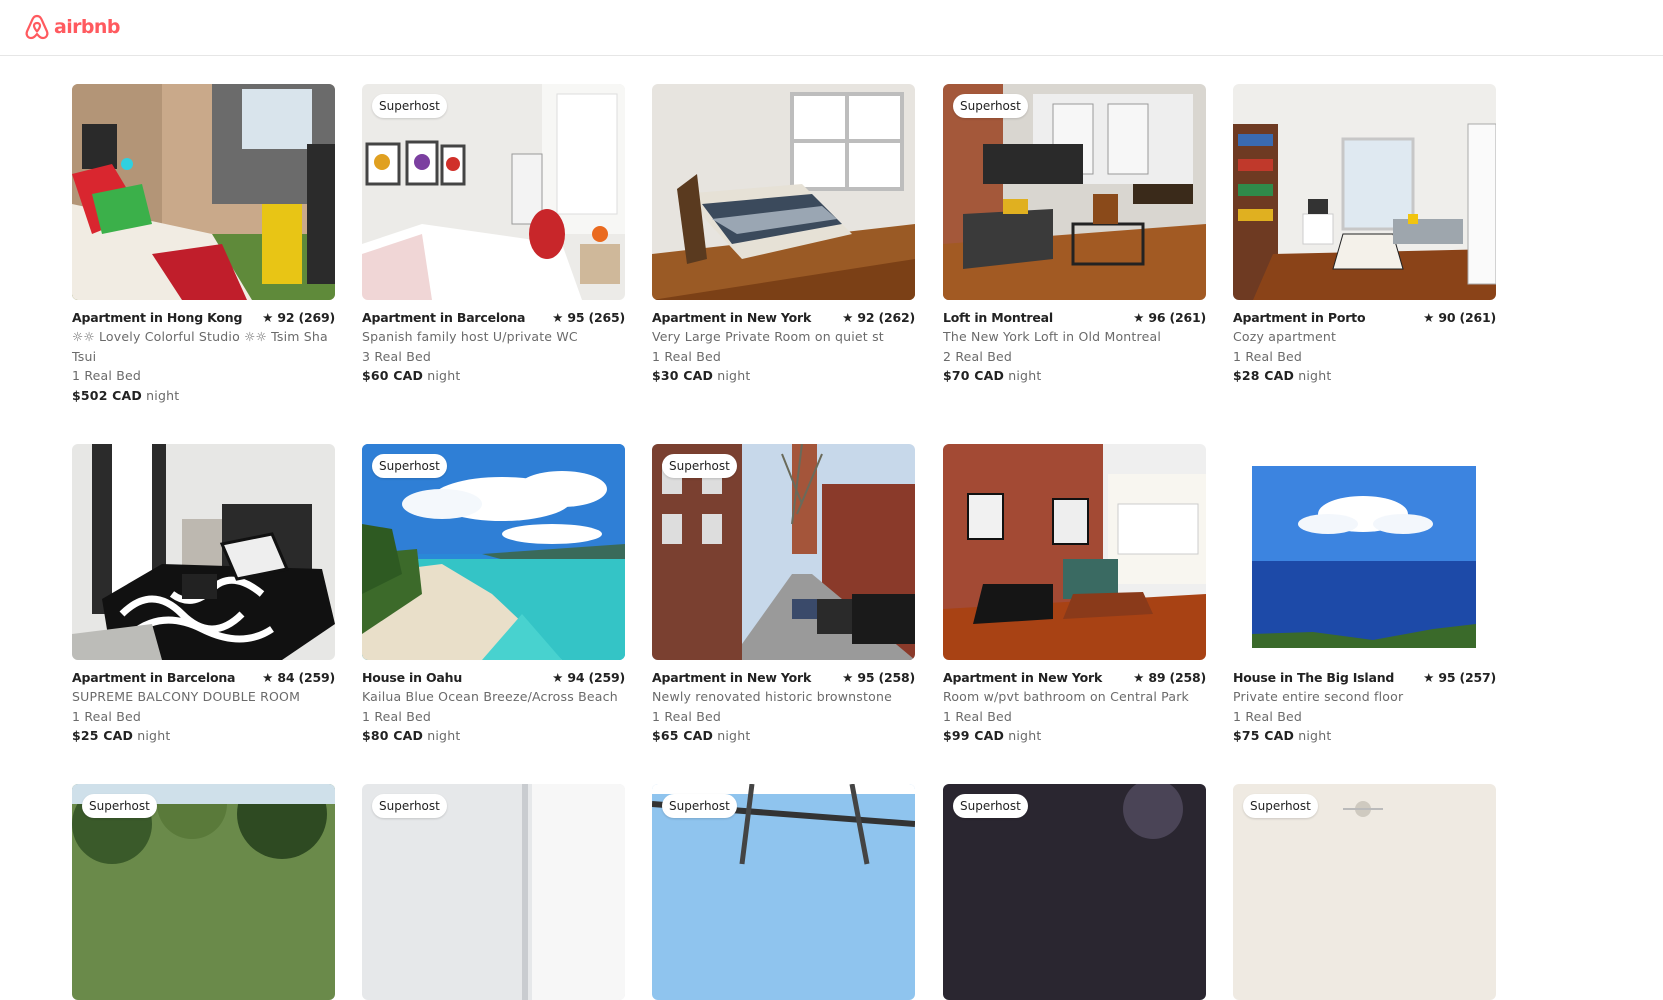 The height and width of the screenshot is (1000, 1663). I want to click on listing-price: $28 CAD, so click(1264, 375).